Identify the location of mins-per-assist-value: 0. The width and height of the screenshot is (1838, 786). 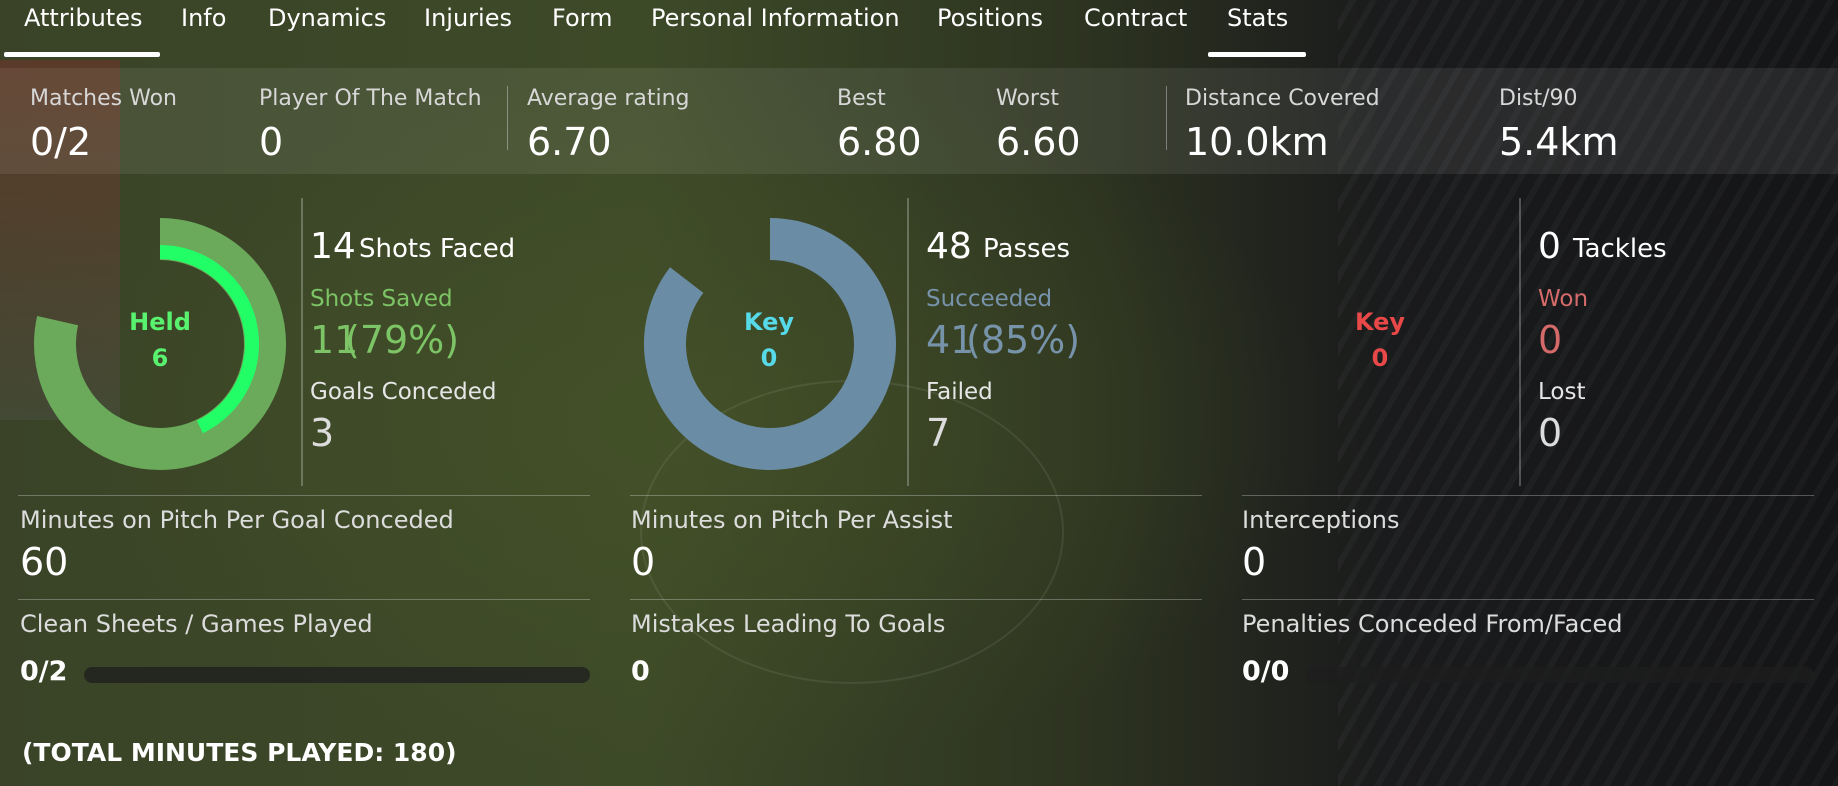
(643, 562).